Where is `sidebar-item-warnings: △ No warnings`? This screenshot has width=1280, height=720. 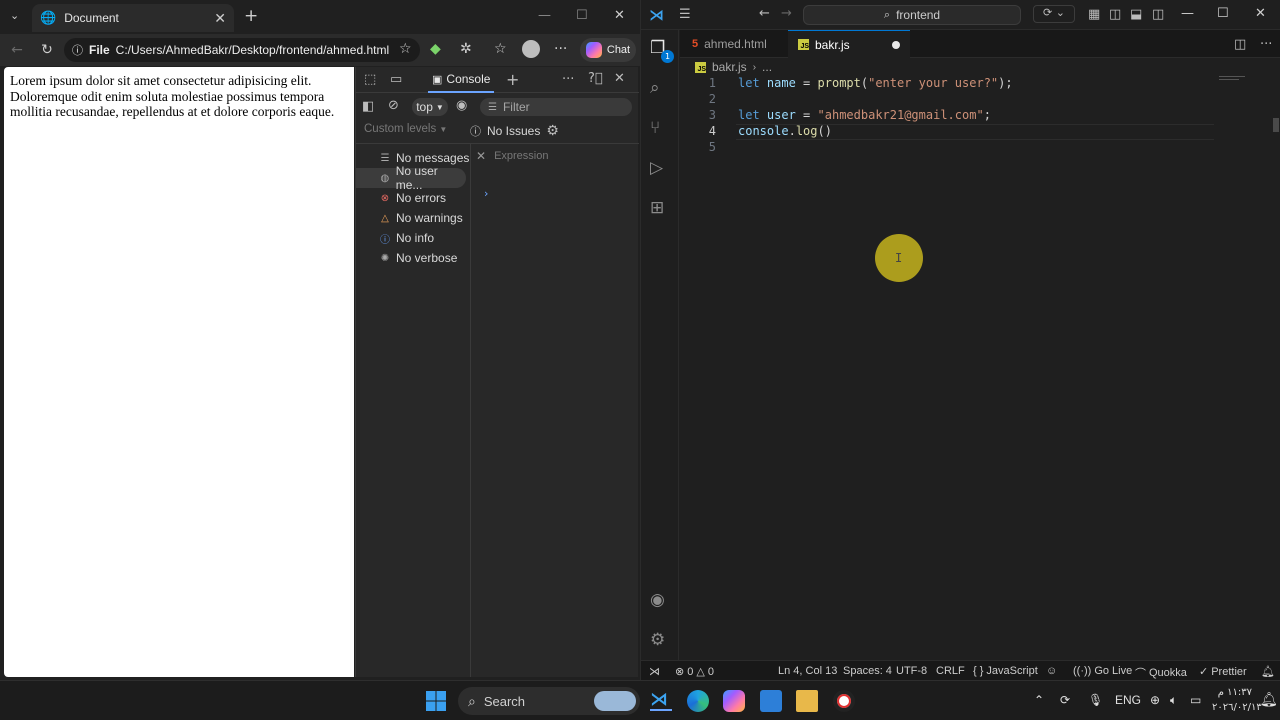 sidebar-item-warnings: △ No warnings is located at coordinates (413, 218).